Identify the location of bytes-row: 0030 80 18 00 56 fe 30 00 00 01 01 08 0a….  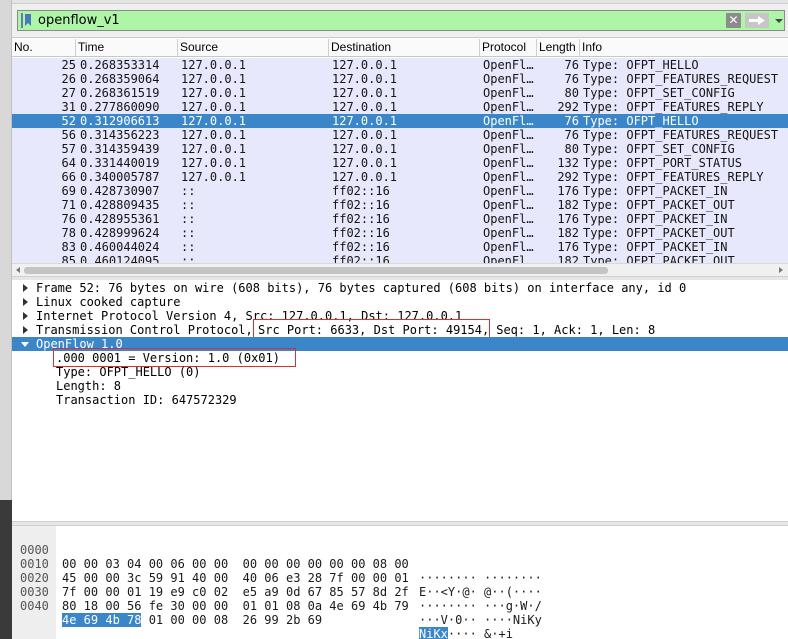
(400, 599).